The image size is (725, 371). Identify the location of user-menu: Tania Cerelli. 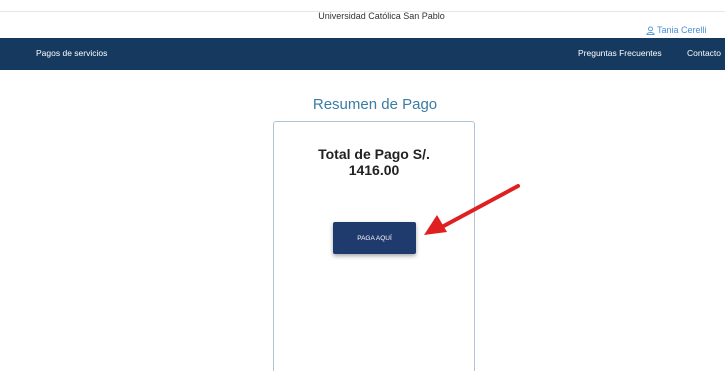
(676, 30).